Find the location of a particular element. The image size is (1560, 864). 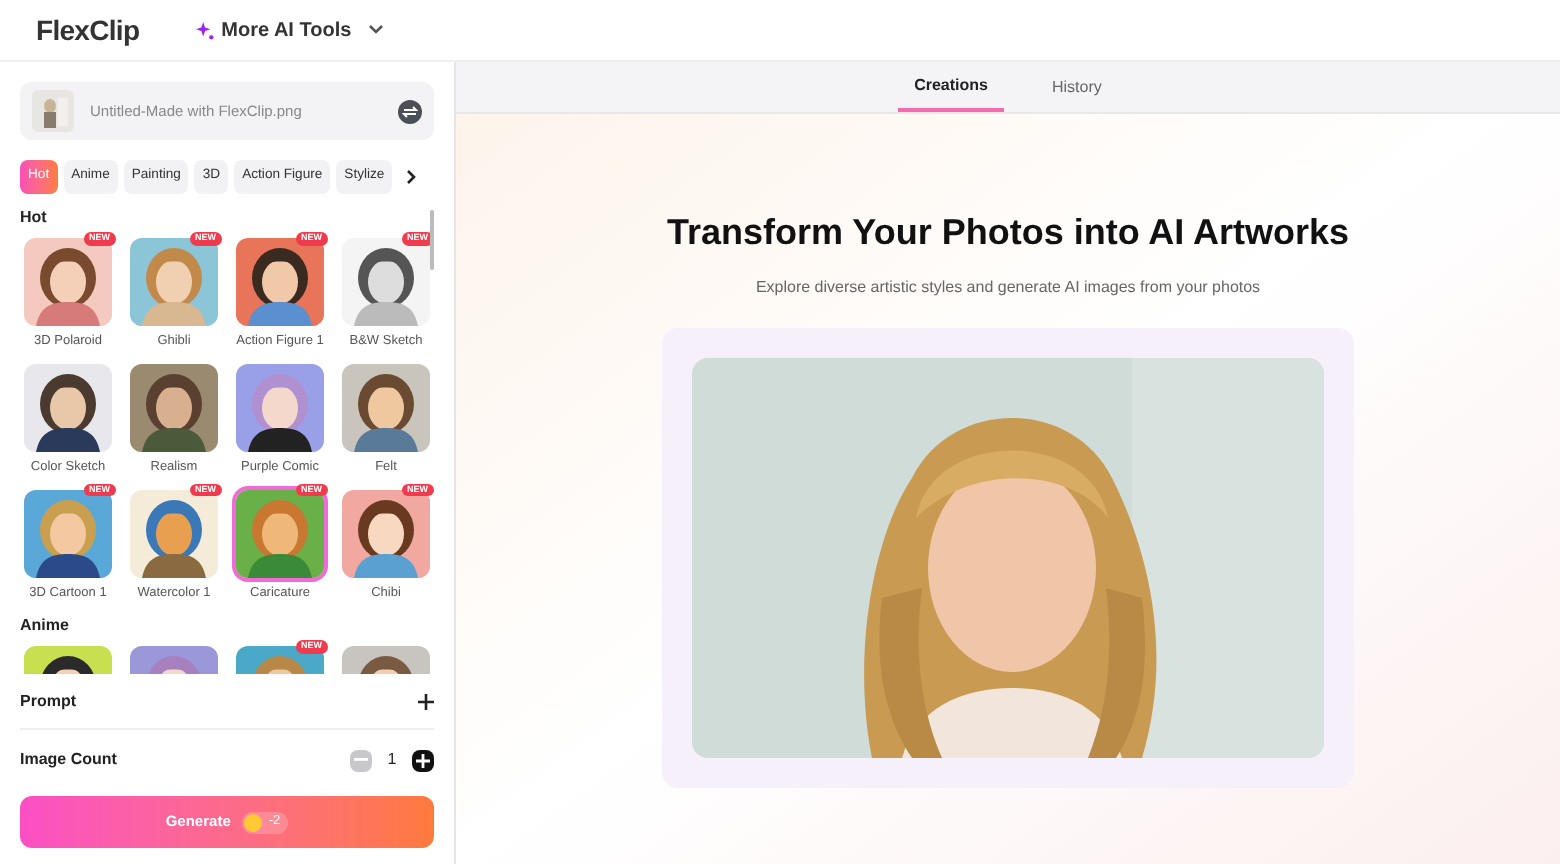

view-tab: Creations is located at coordinates (951, 87).